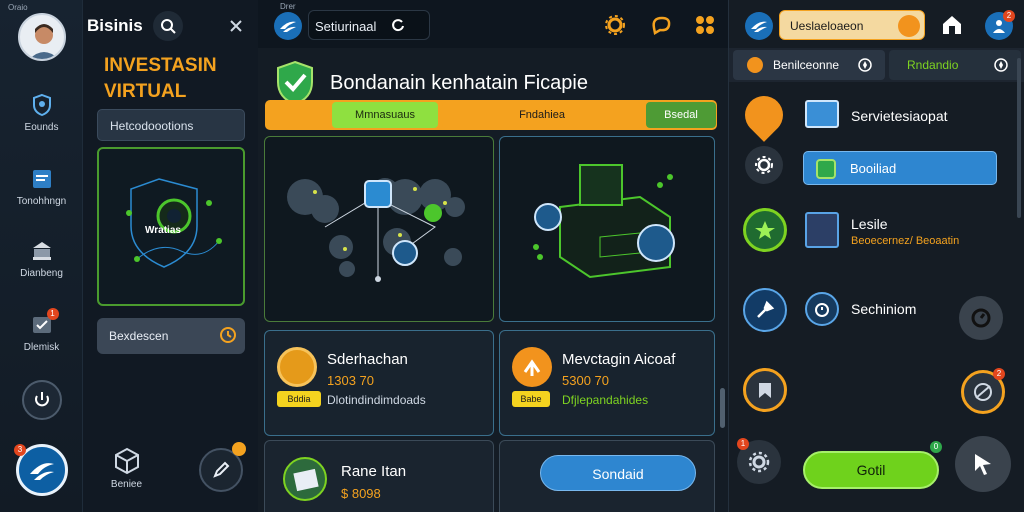  I want to click on section-button: Hetcodoootions, so click(171, 125).